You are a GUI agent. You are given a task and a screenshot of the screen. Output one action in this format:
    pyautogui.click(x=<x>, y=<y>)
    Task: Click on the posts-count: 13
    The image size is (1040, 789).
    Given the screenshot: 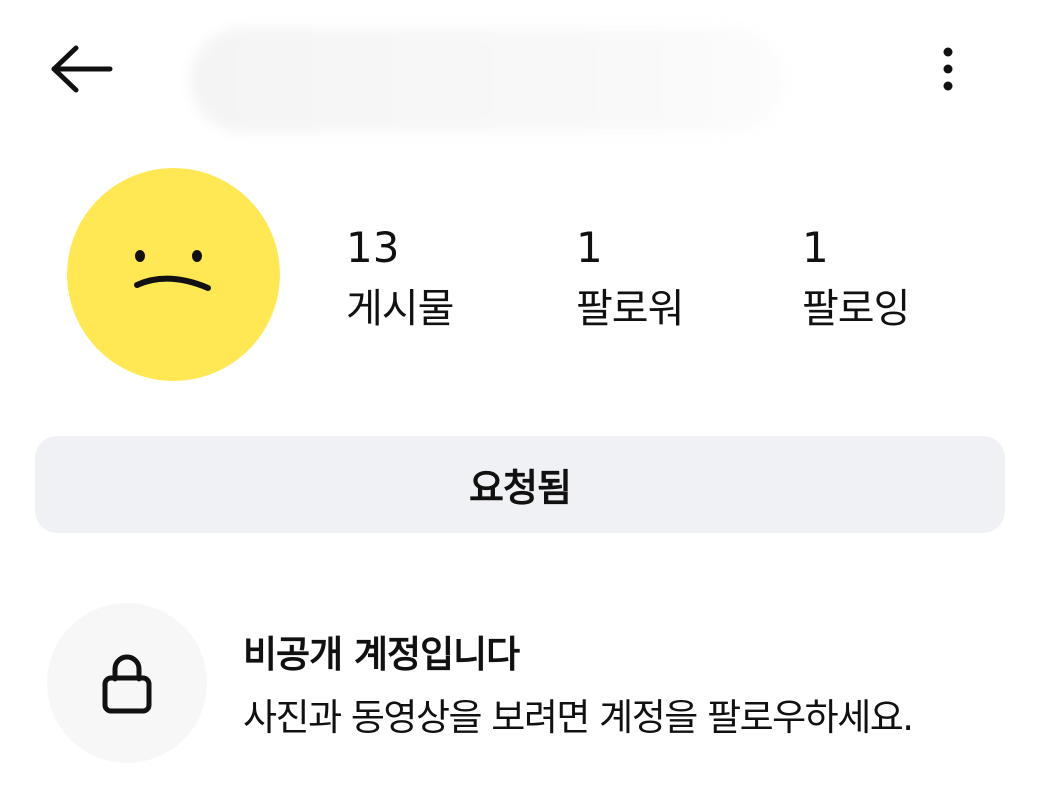 What is the action you would take?
    pyautogui.click(x=373, y=247)
    